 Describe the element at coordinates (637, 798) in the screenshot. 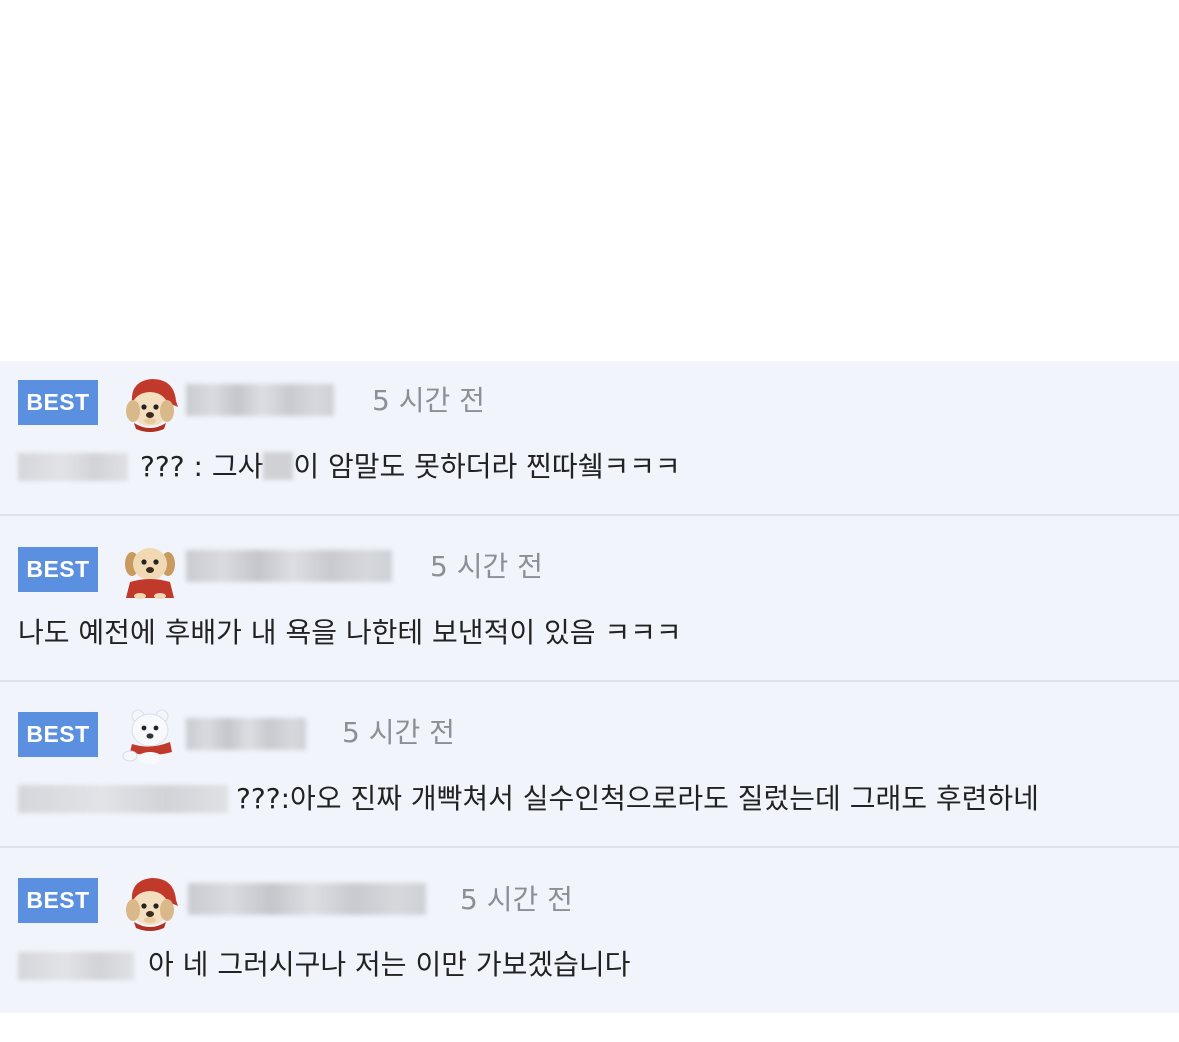

I see `comment-text: ???:아오 진짜 개빡쳐서 실수인척으로라도 질렀는데 그래도 후련하네` at that location.